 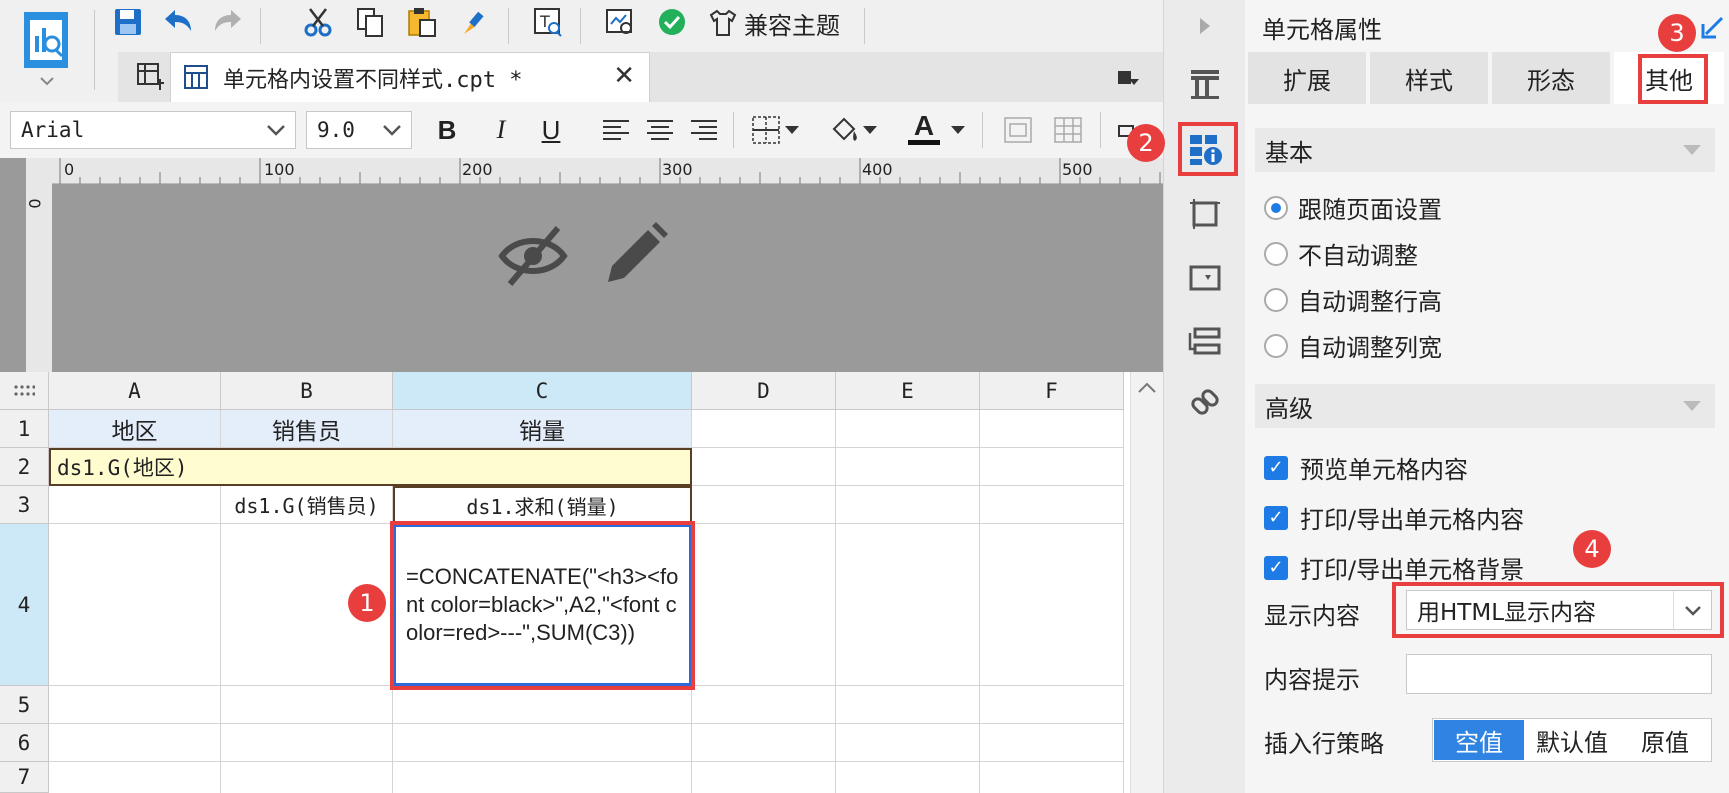 What do you see at coordinates (551, 130) in the screenshot?
I see `underline-button: U` at bounding box center [551, 130].